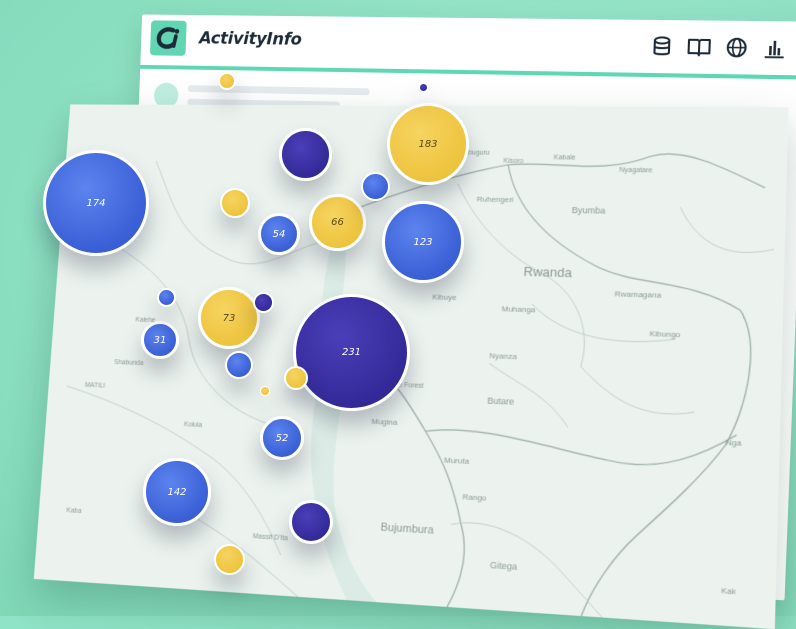  What do you see at coordinates (662, 46) in the screenshot?
I see `database-icon` at bounding box center [662, 46].